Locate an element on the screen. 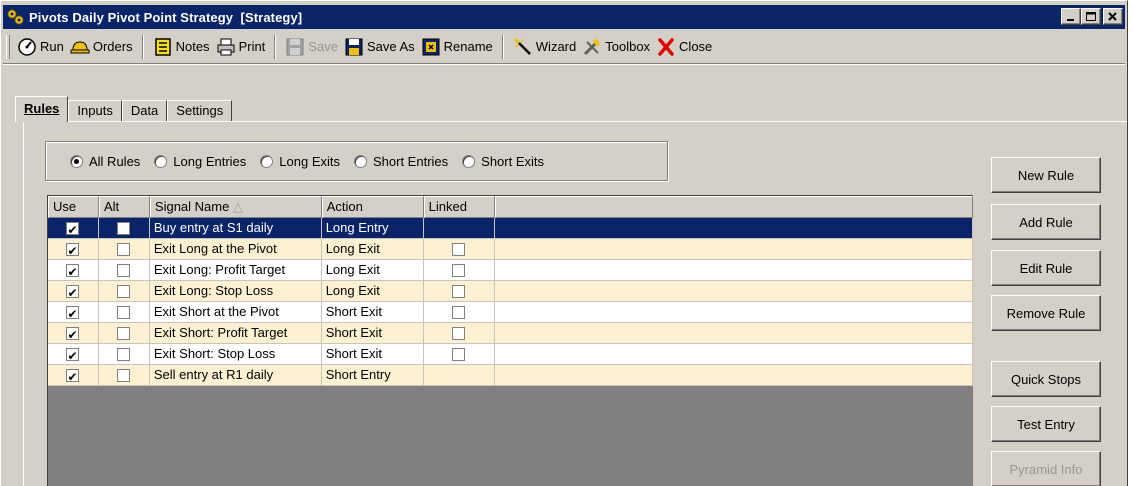  notes-button: Notes is located at coordinates (181, 47).